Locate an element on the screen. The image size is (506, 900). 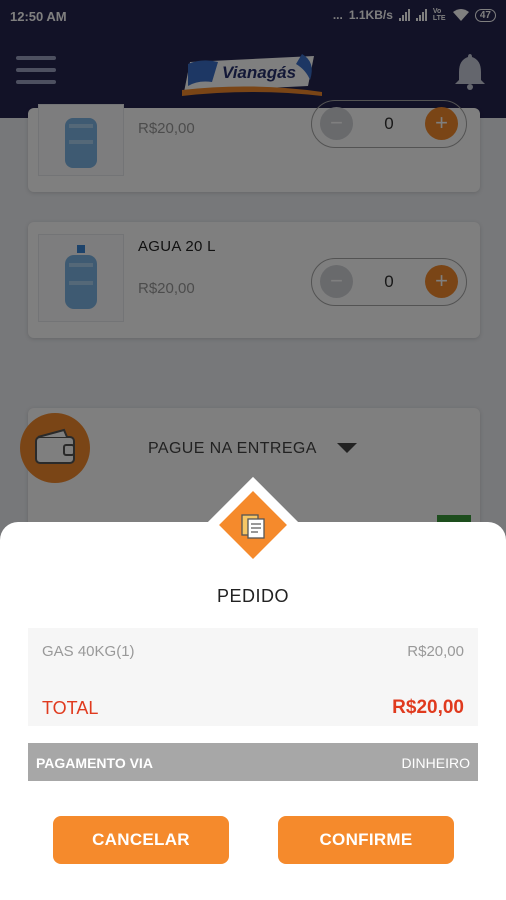
confirm-button: CONFIRME is located at coordinates (366, 840).